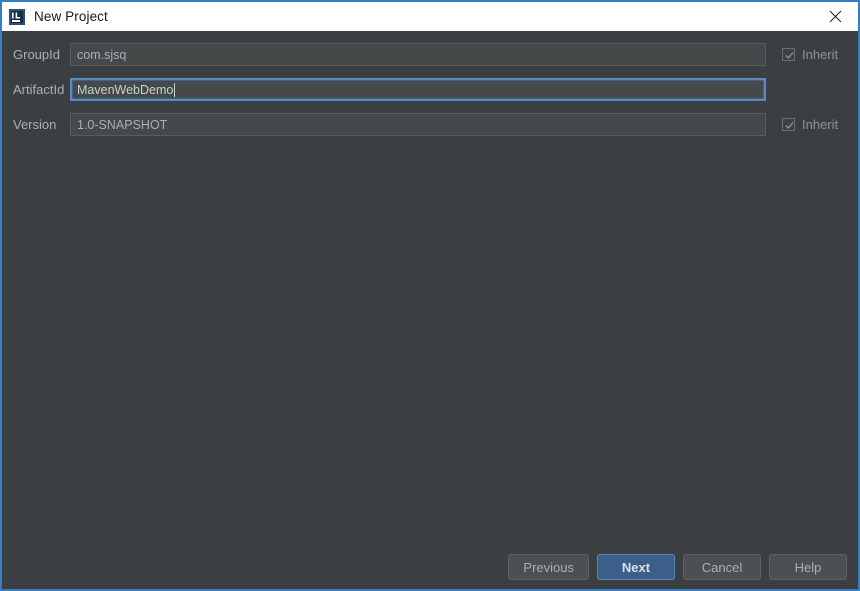 The width and height of the screenshot is (860, 591). Describe the element at coordinates (636, 567) in the screenshot. I see `next-button: Next` at that location.